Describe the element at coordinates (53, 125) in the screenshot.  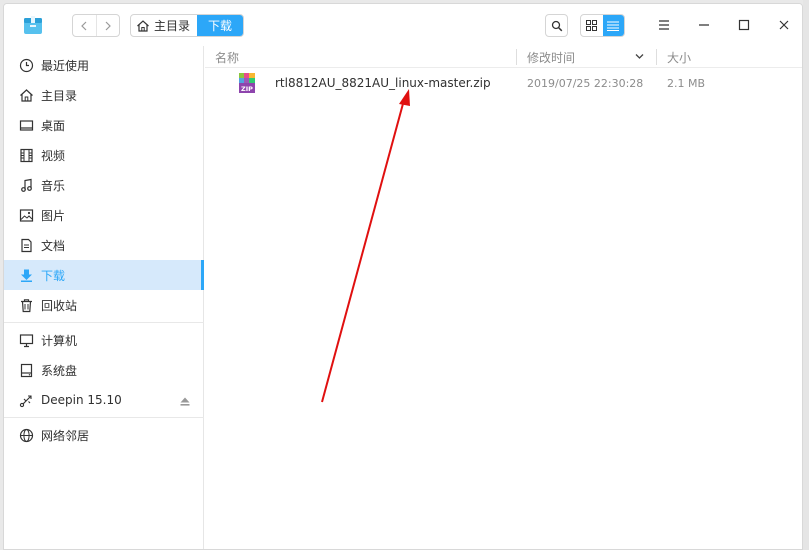
I see `sidebar-item-label: 桌面` at that location.